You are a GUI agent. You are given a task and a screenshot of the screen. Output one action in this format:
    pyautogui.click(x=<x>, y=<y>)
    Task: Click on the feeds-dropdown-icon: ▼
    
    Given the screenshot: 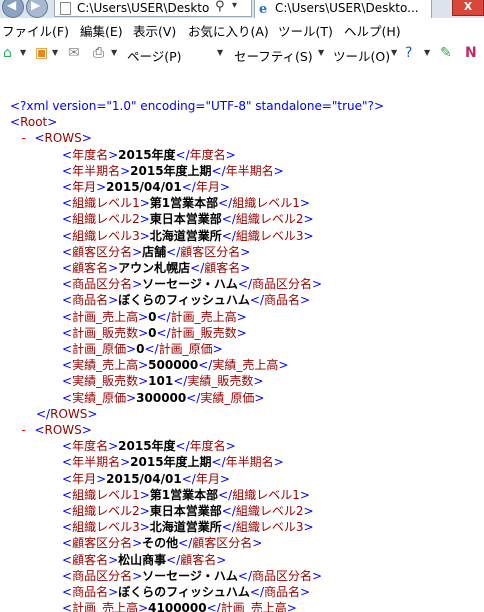 What is the action you would take?
    pyautogui.click(x=55, y=52)
    